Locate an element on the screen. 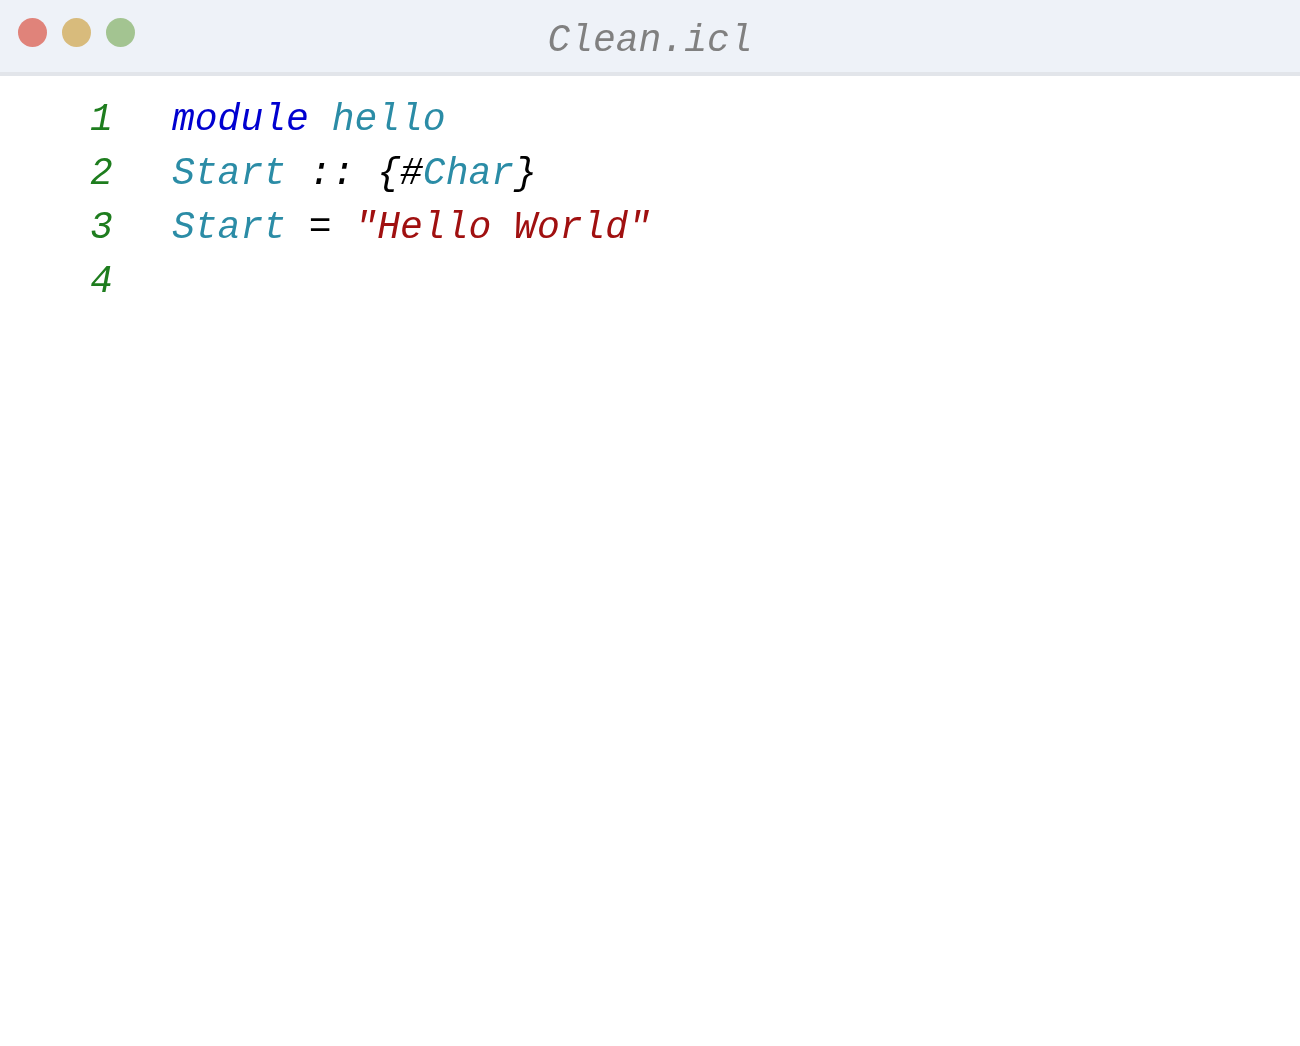  string-literal: "Hello World" is located at coordinates (502, 227).